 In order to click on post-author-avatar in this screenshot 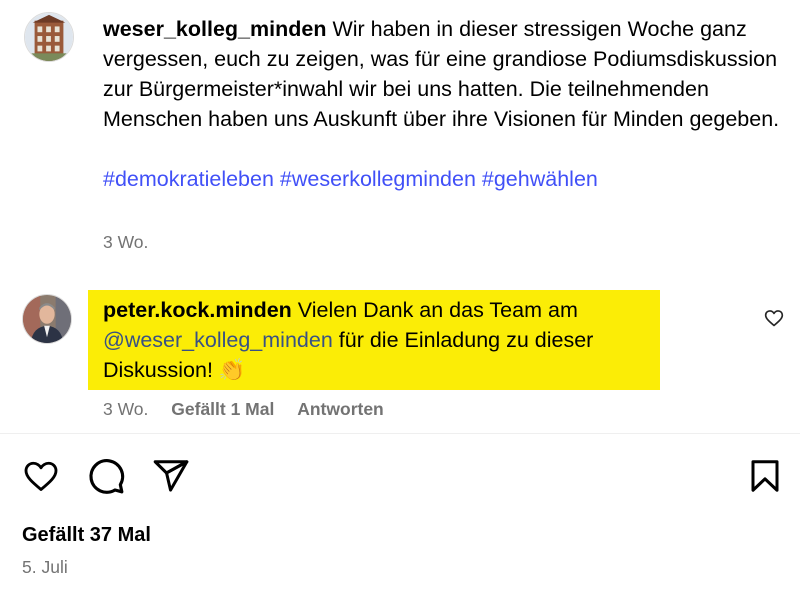, I will do `click(49, 37)`.